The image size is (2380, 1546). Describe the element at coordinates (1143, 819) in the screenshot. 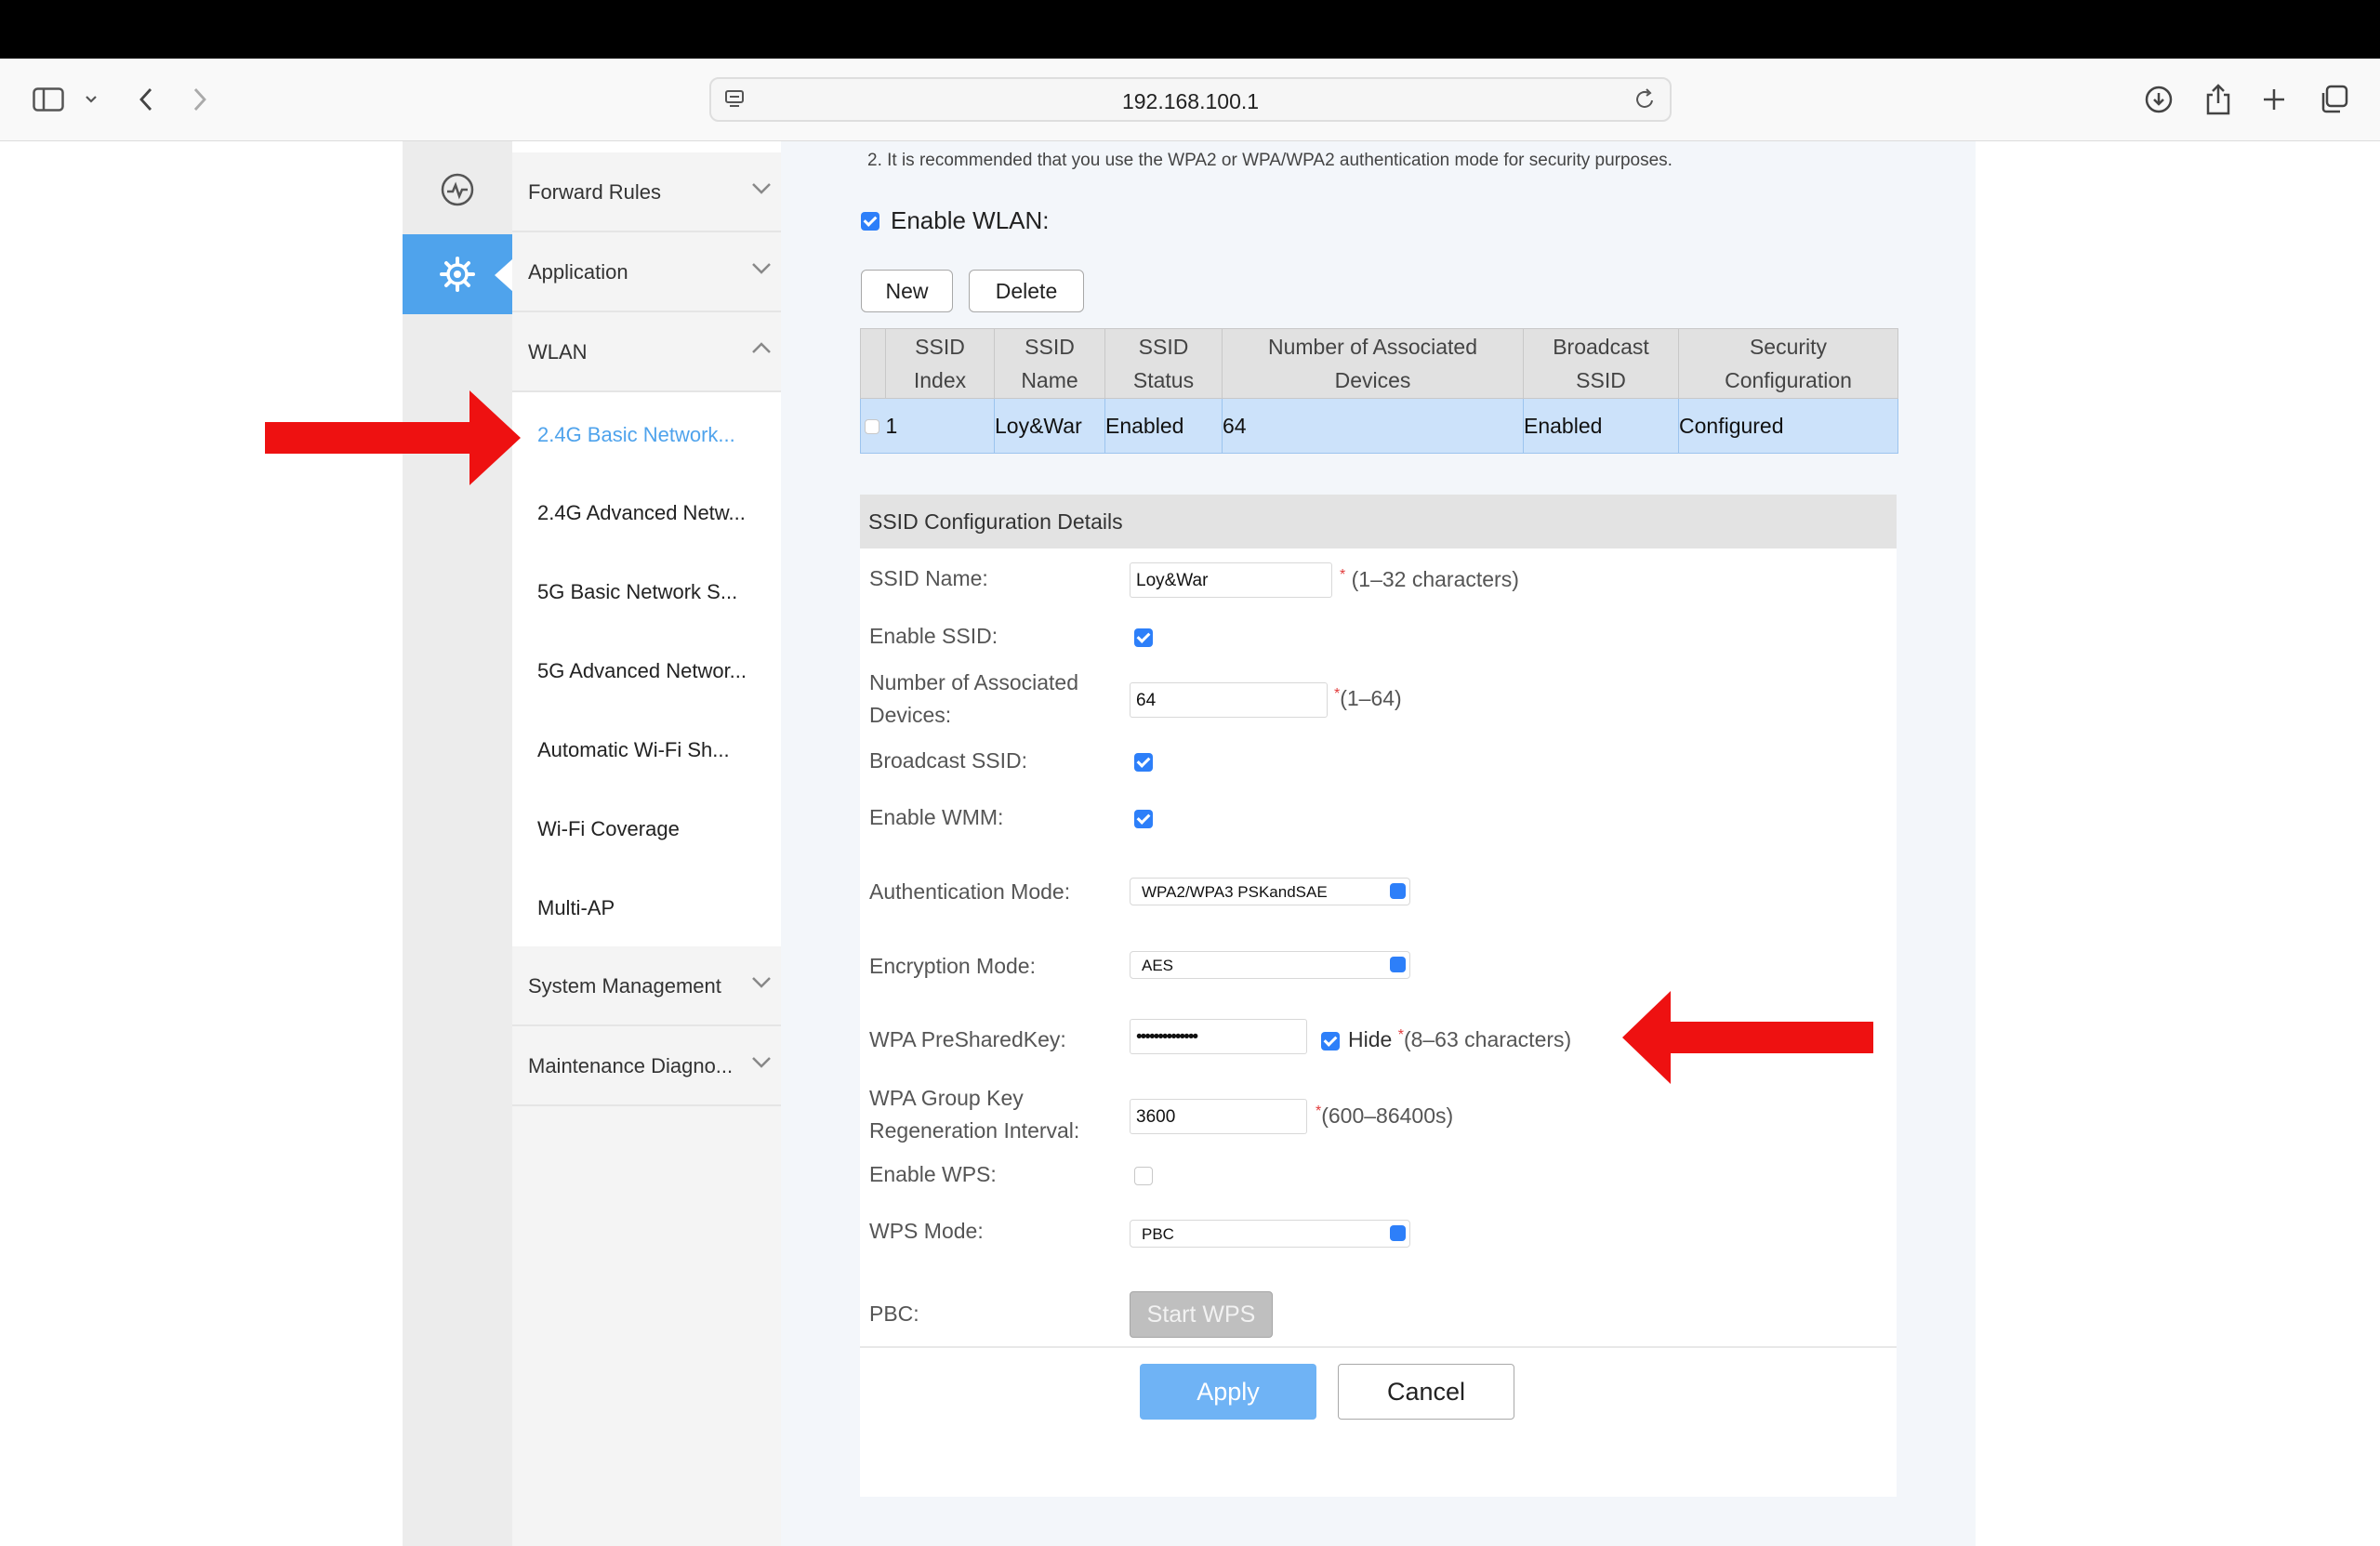

I see `enable-wmm-checkbox` at that location.